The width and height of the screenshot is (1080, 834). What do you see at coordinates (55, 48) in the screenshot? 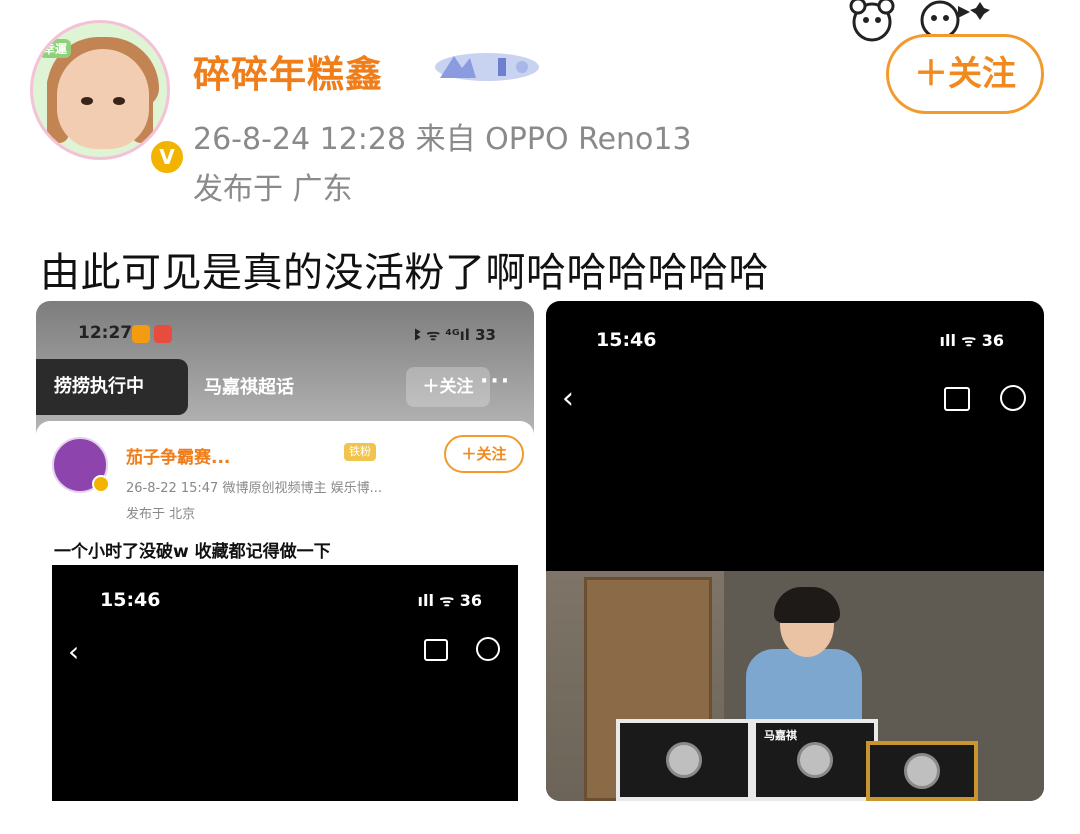
I see `avatar-tag: 幸運` at bounding box center [55, 48].